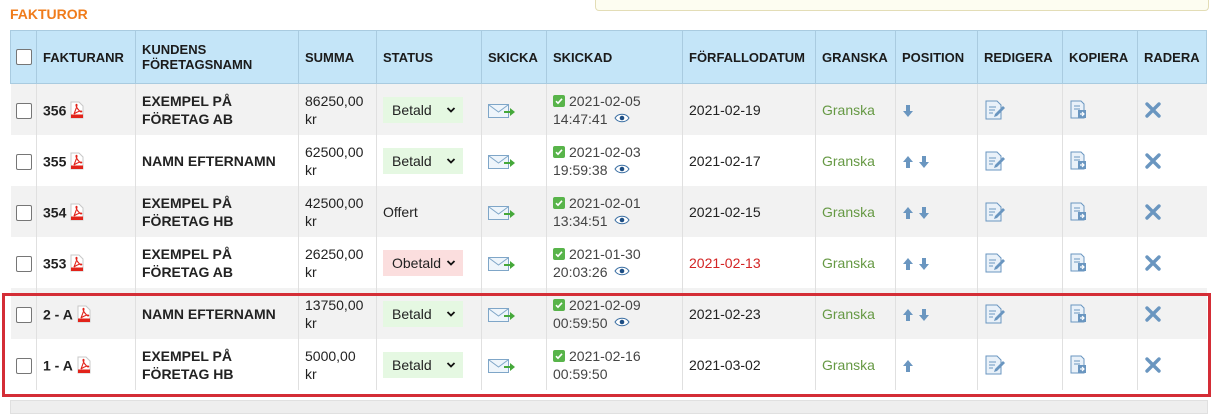 This screenshot has width=1215, height=414. I want to click on status-text: Offert, so click(400, 211).